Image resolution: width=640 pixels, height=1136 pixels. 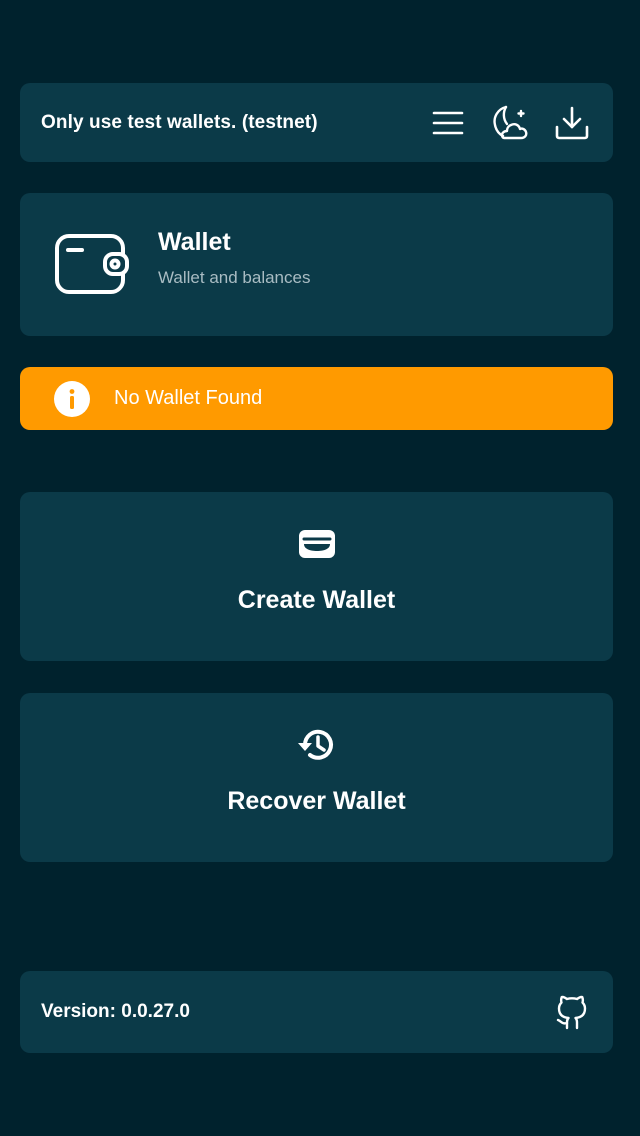 What do you see at coordinates (234, 277) in the screenshot?
I see `wallet-subtitle: Wallet and balances` at bounding box center [234, 277].